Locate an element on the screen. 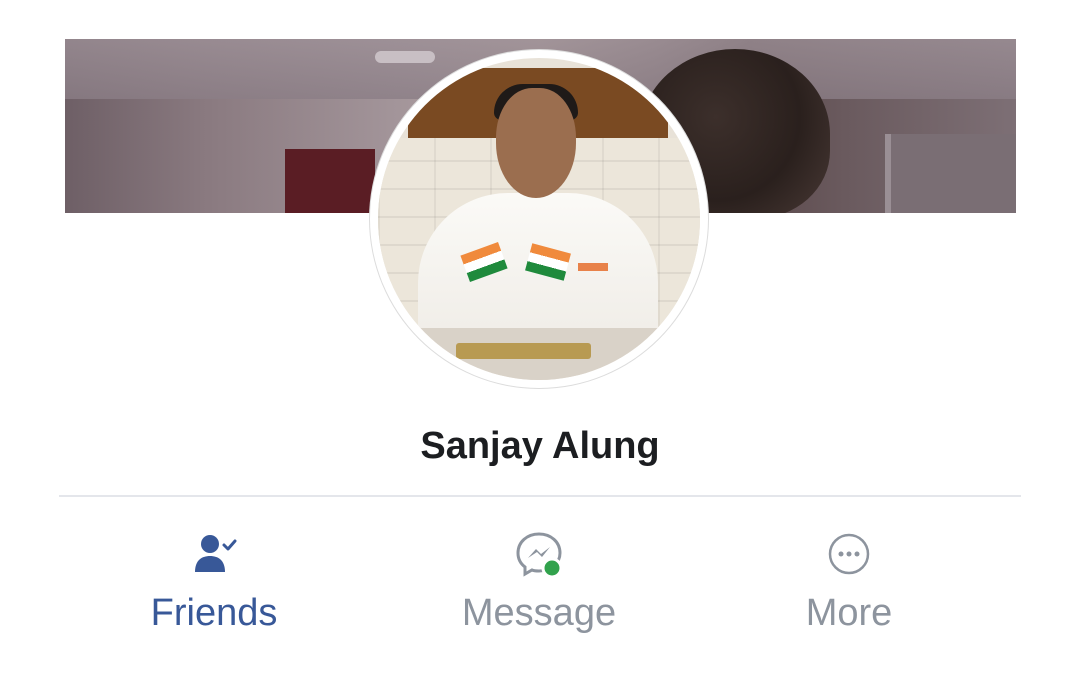  profile-name: Sanjay Alung is located at coordinates (540, 446).